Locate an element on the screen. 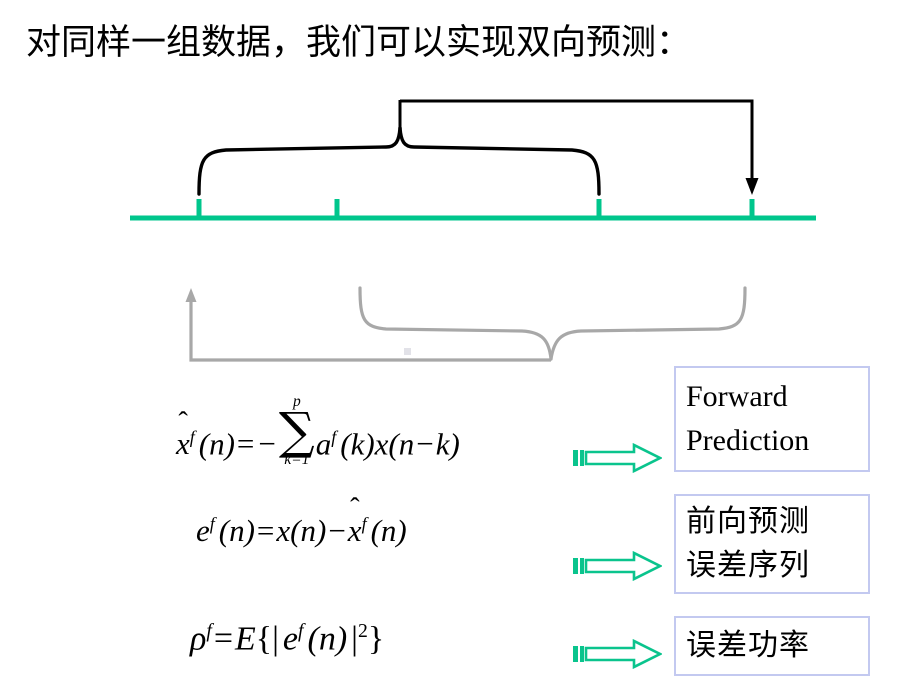  callout-error-power-line-1: 误差功率 is located at coordinates (748, 645).